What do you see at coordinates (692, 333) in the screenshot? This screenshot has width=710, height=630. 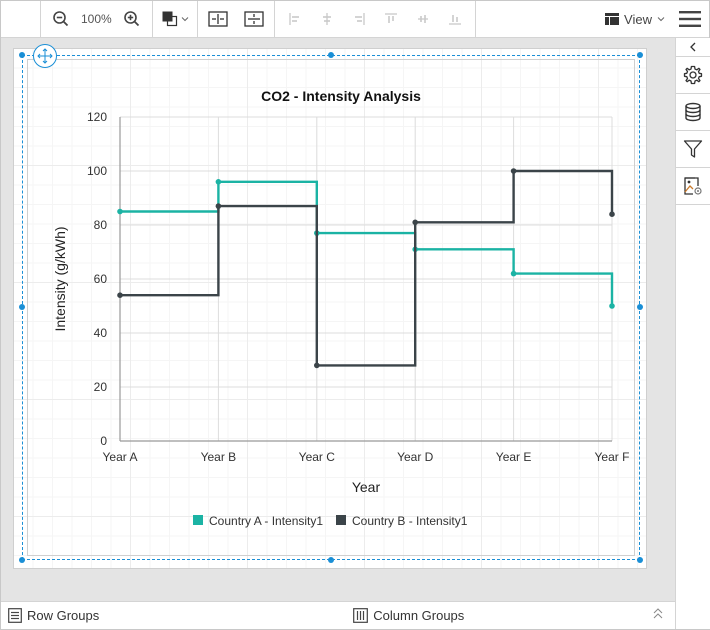 I see `right-panel` at bounding box center [692, 333].